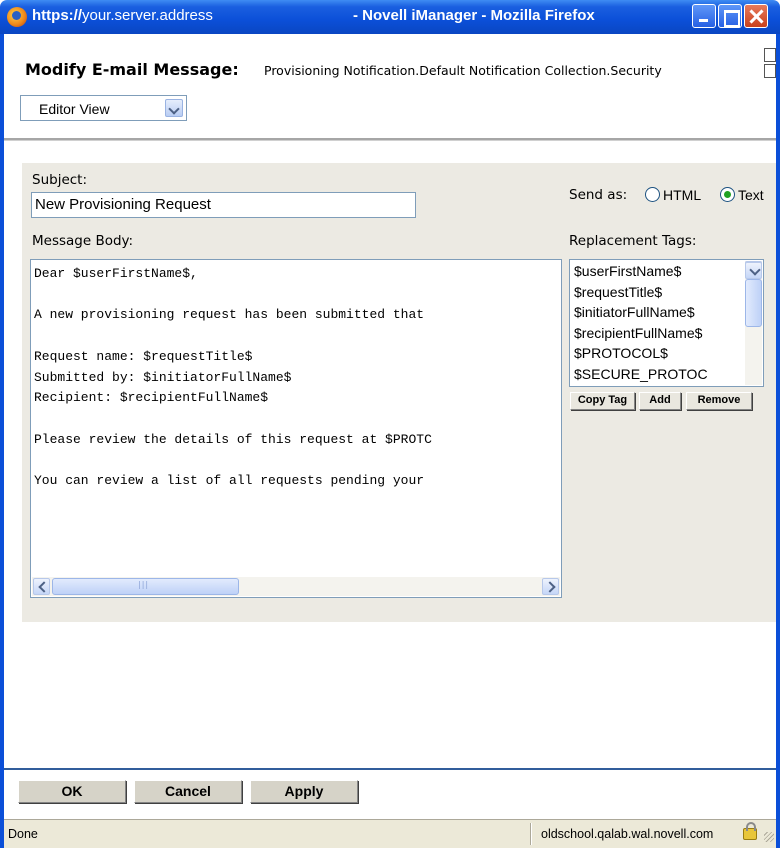 The image size is (780, 848). What do you see at coordinates (223, 205) in the screenshot?
I see `subject-input: New Provisioning Request` at bounding box center [223, 205].